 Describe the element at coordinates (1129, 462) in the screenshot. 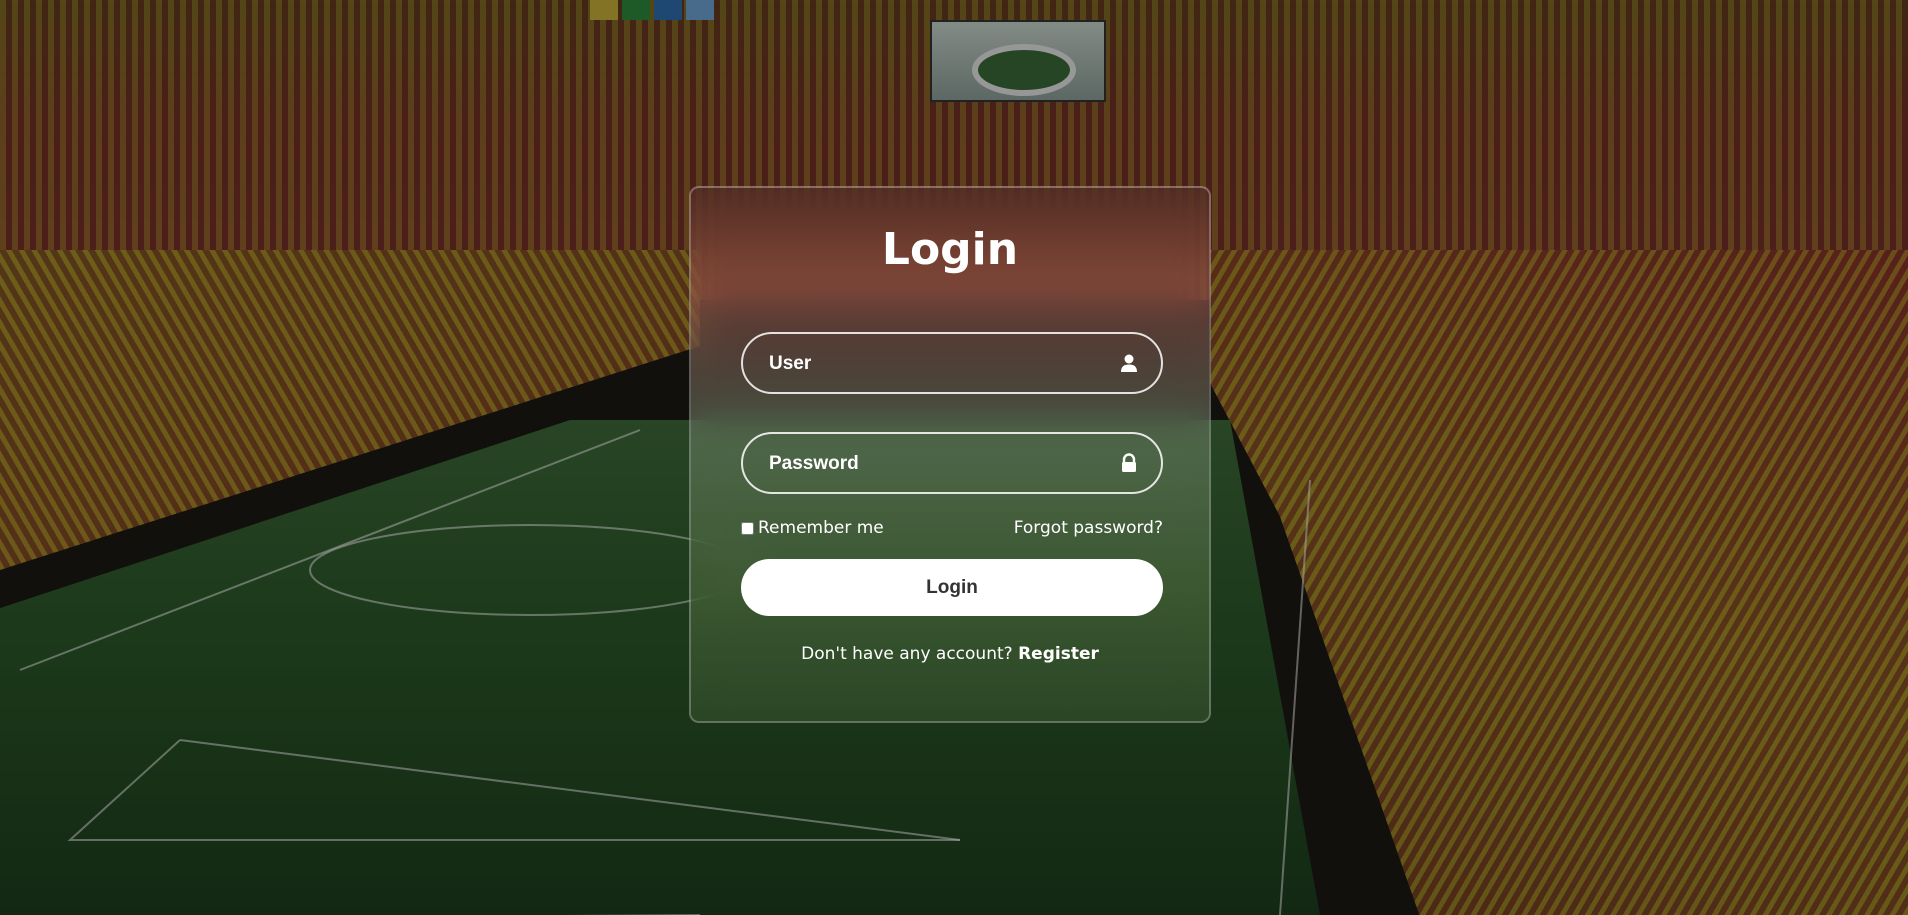

I see `lock-icon` at that location.